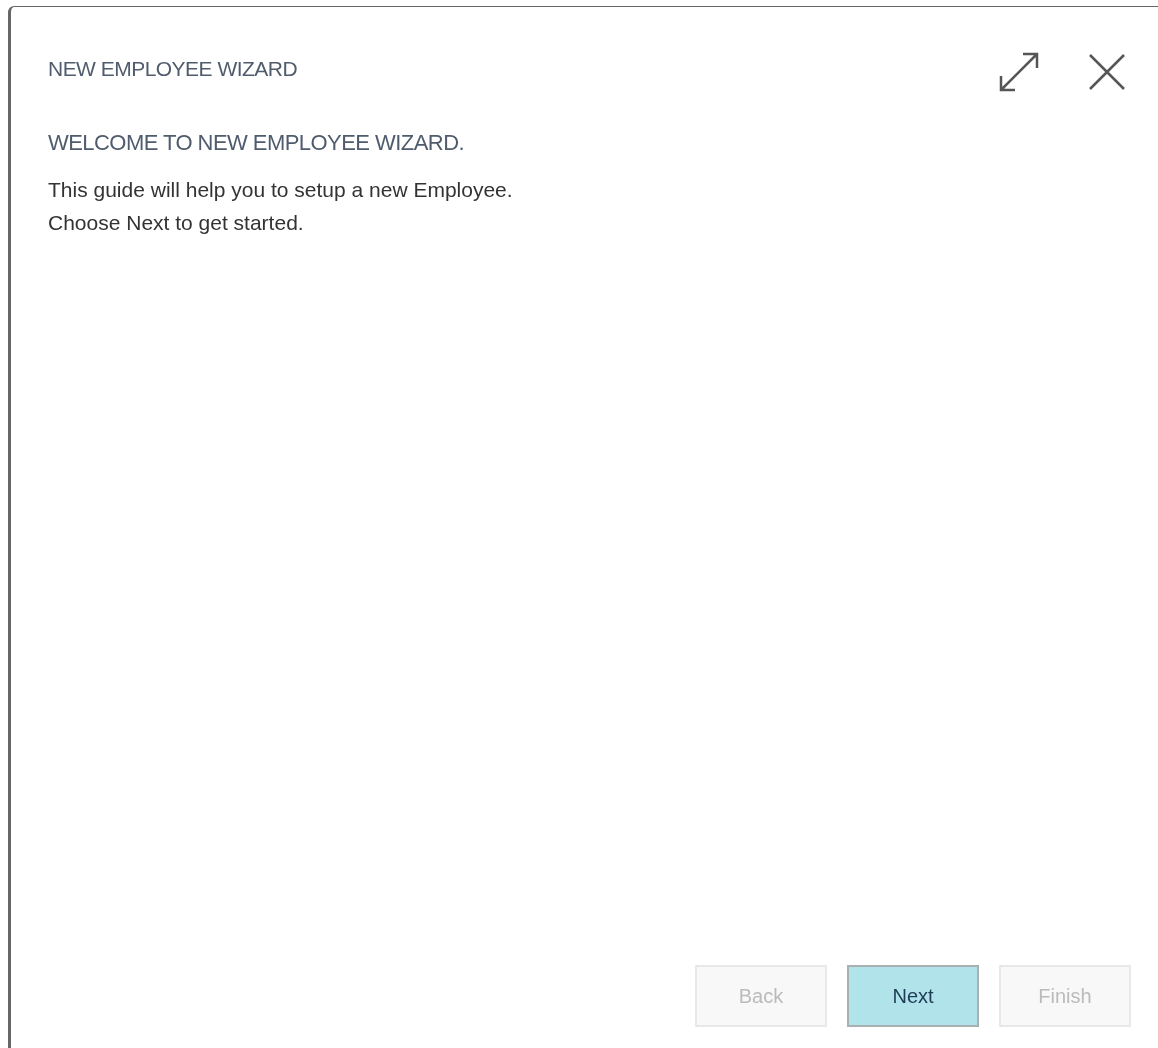 This screenshot has width=1158, height=1048. What do you see at coordinates (176, 223) in the screenshot?
I see `intro-text: Choose Next to get started.` at bounding box center [176, 223].